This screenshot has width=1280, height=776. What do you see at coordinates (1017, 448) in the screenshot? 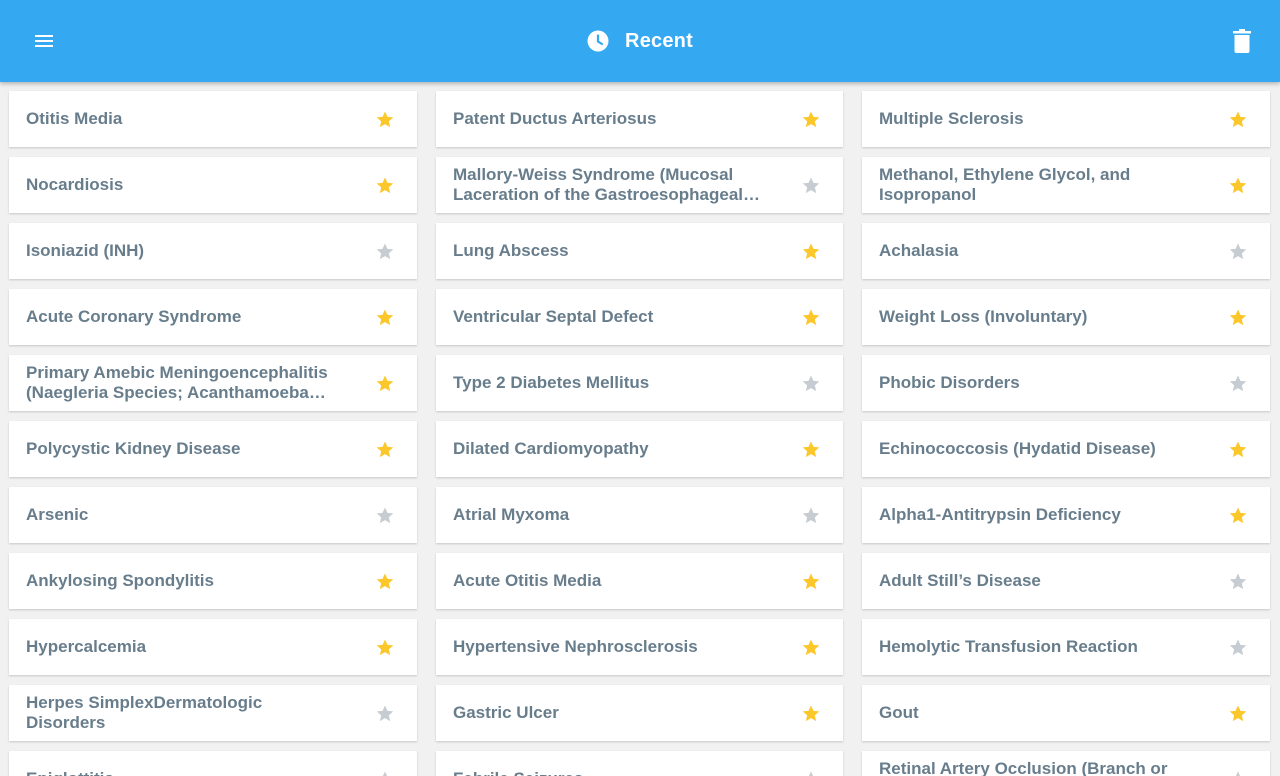
I see `list-item-label: Echinococcosis (Hydatid Disease)` at bounding box center [1017, 448].